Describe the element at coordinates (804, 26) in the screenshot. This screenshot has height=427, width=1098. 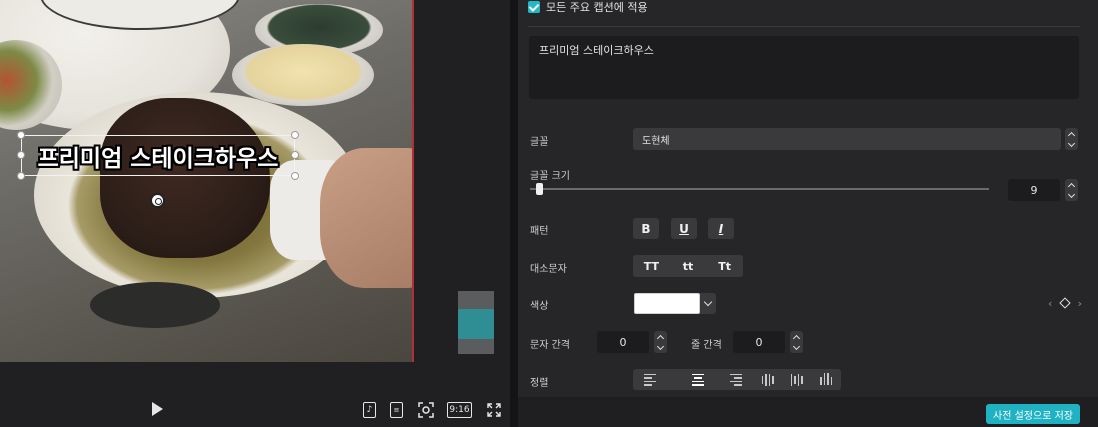
I see `divider-line` at that location.